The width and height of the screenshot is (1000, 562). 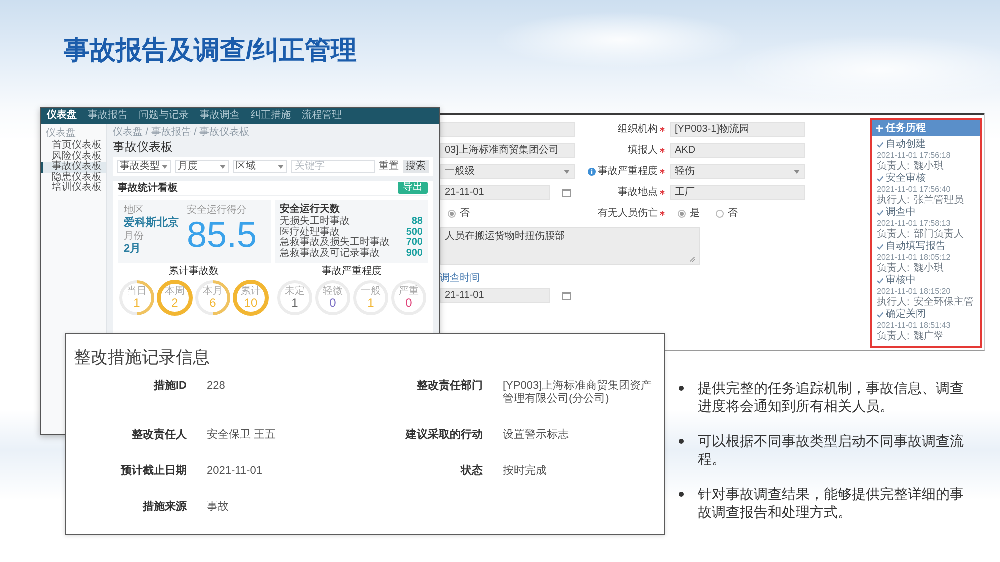 I want to click on stat-label: 急救事故及可记录事故, so click(x=330, y=253).